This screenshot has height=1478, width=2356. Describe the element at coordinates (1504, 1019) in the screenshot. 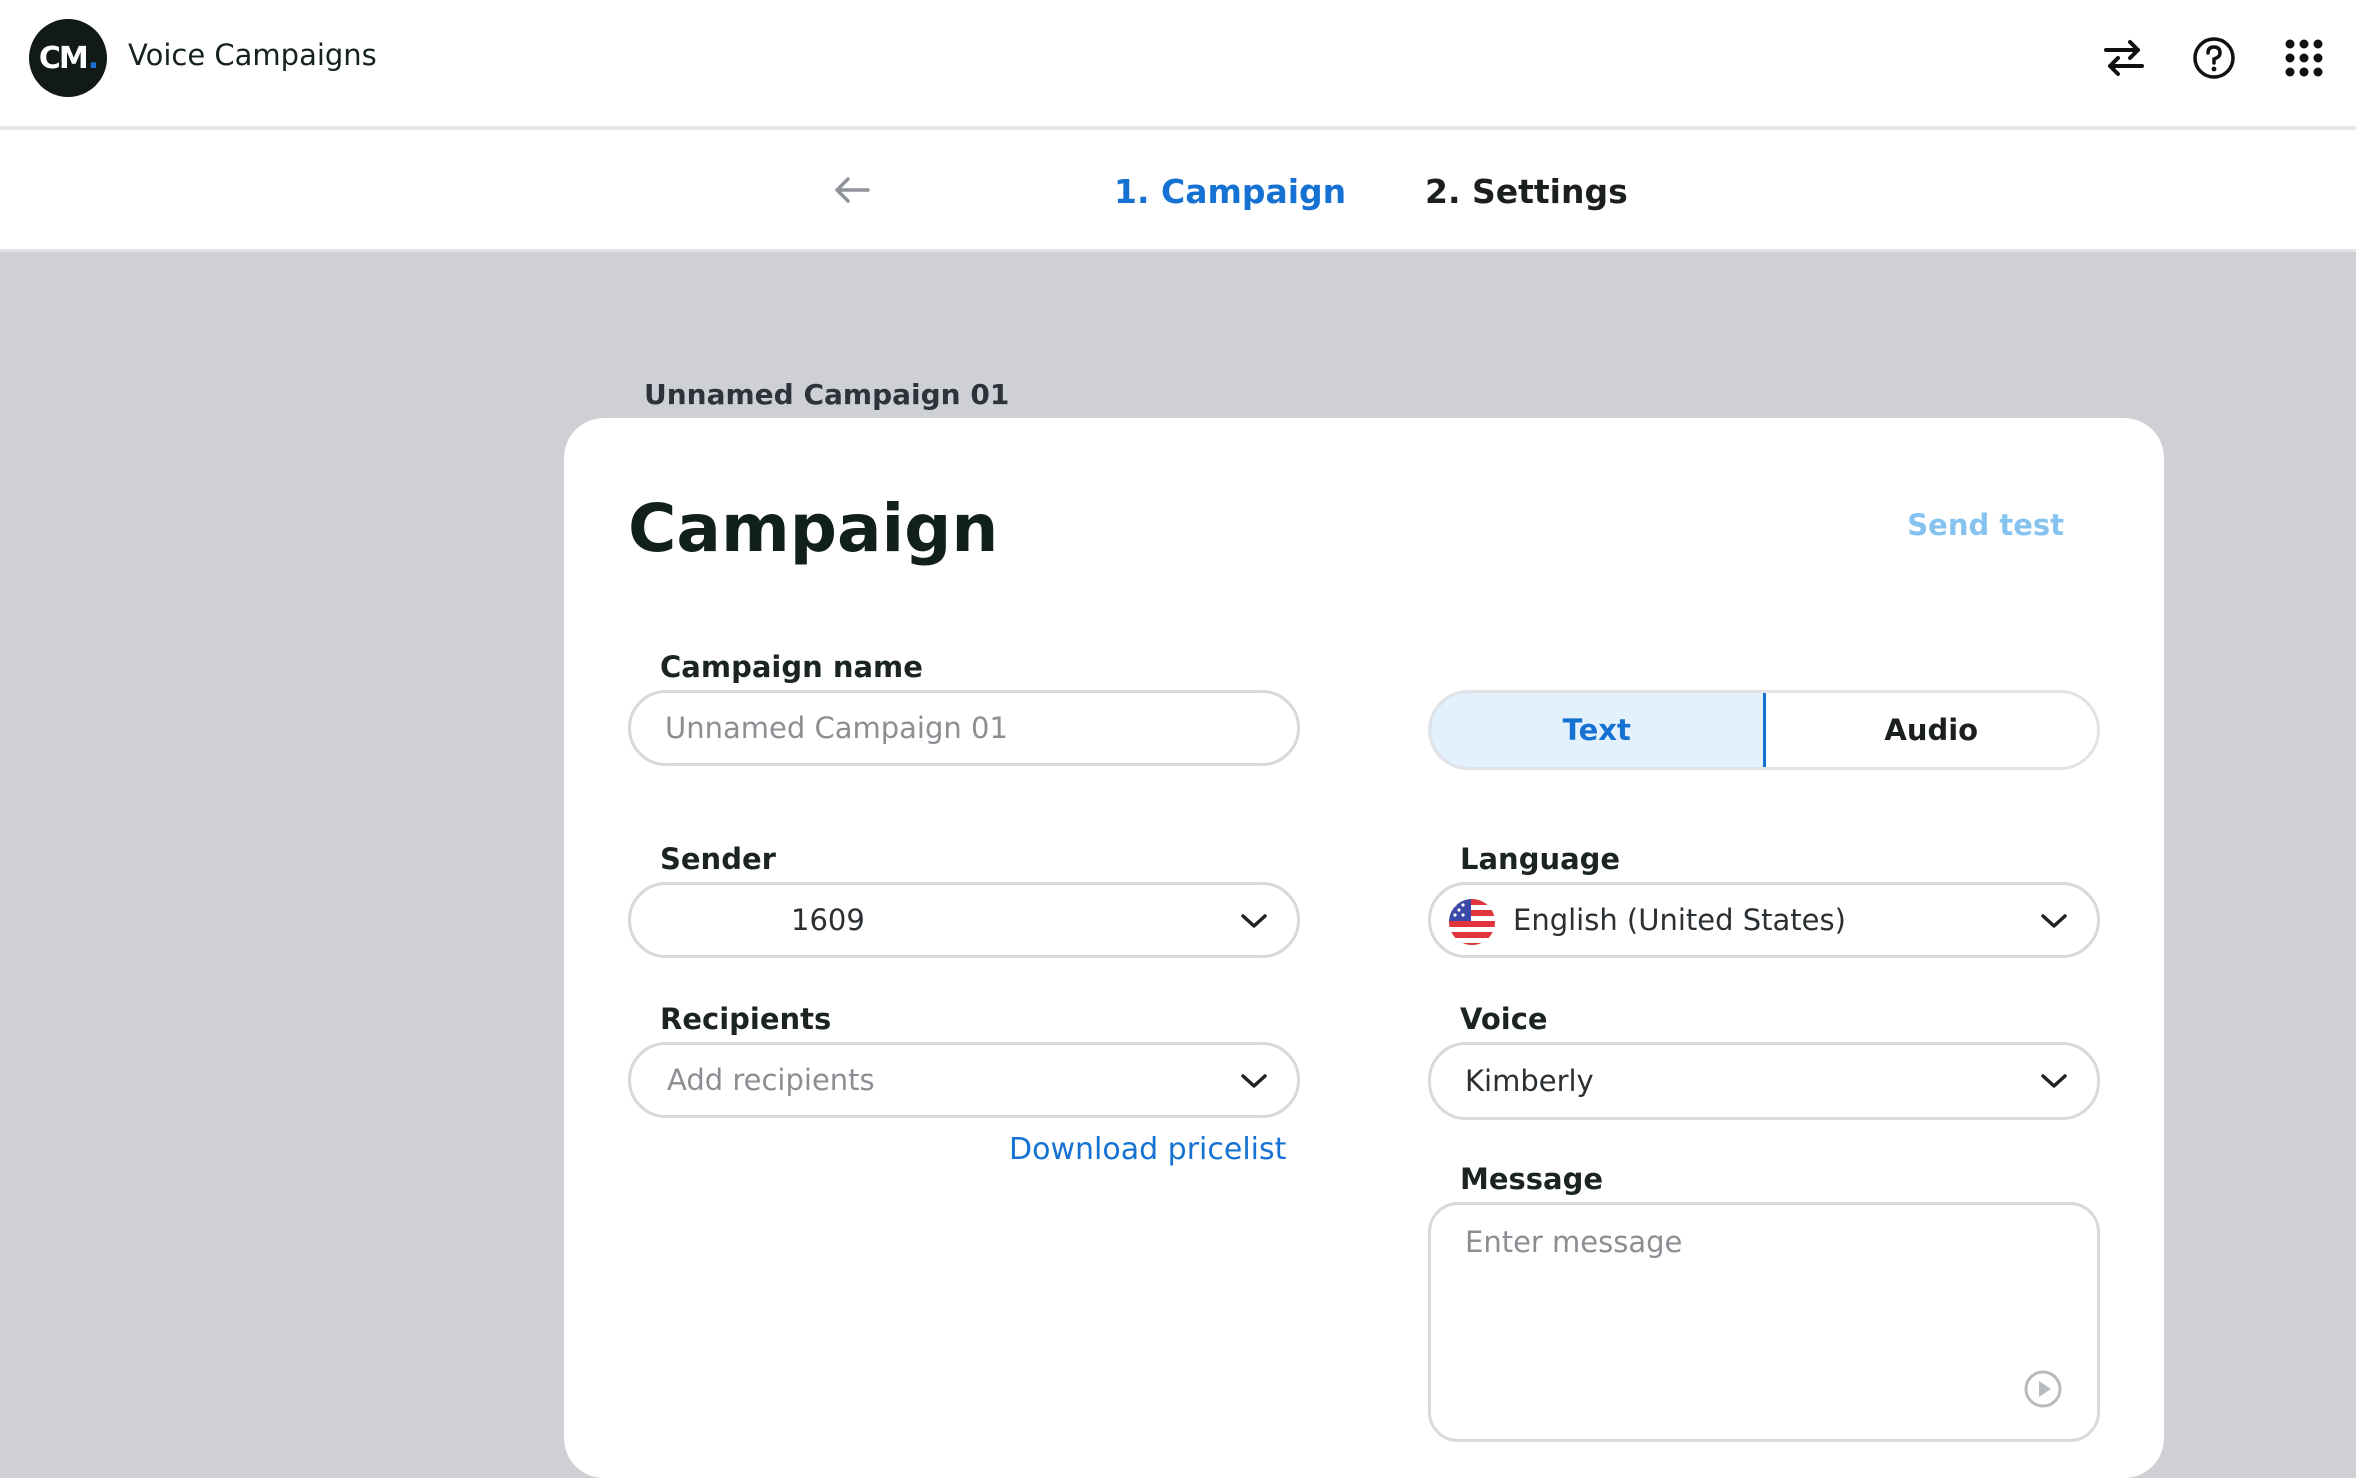

I see `voice-label: Voice` at that location.